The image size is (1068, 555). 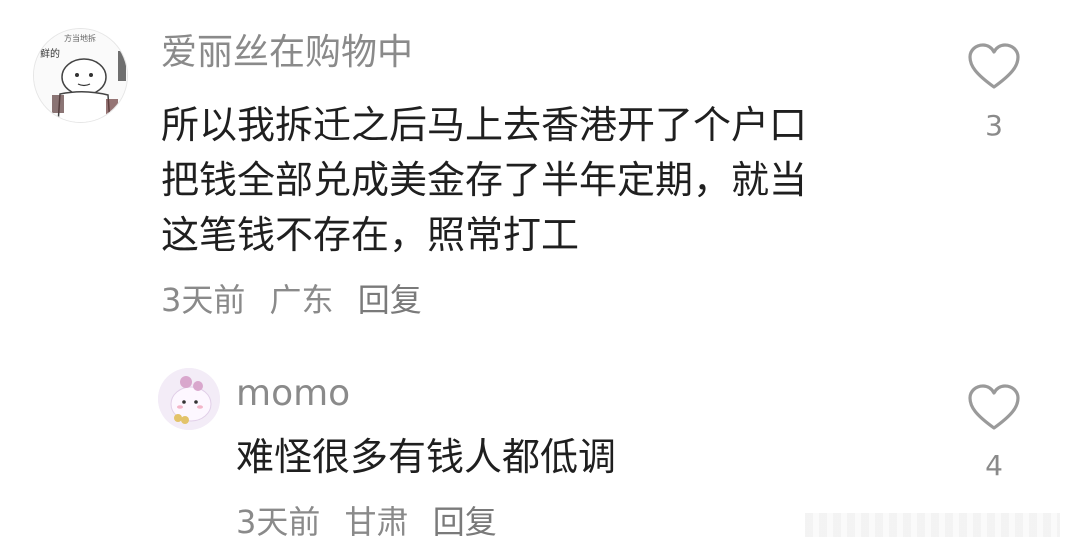 I want to click on comment-meta: 3天前 广东 回复, so click(x=298, y=300).